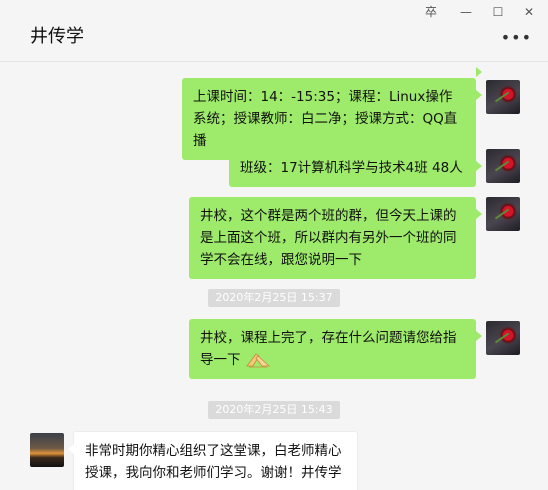 Image resolution: width=548 pixels, height=490 pixels. What do you see at coordinates (466, 12) in the screenshot?
I see `minimize-button: —` at bounding box center [466, 12].